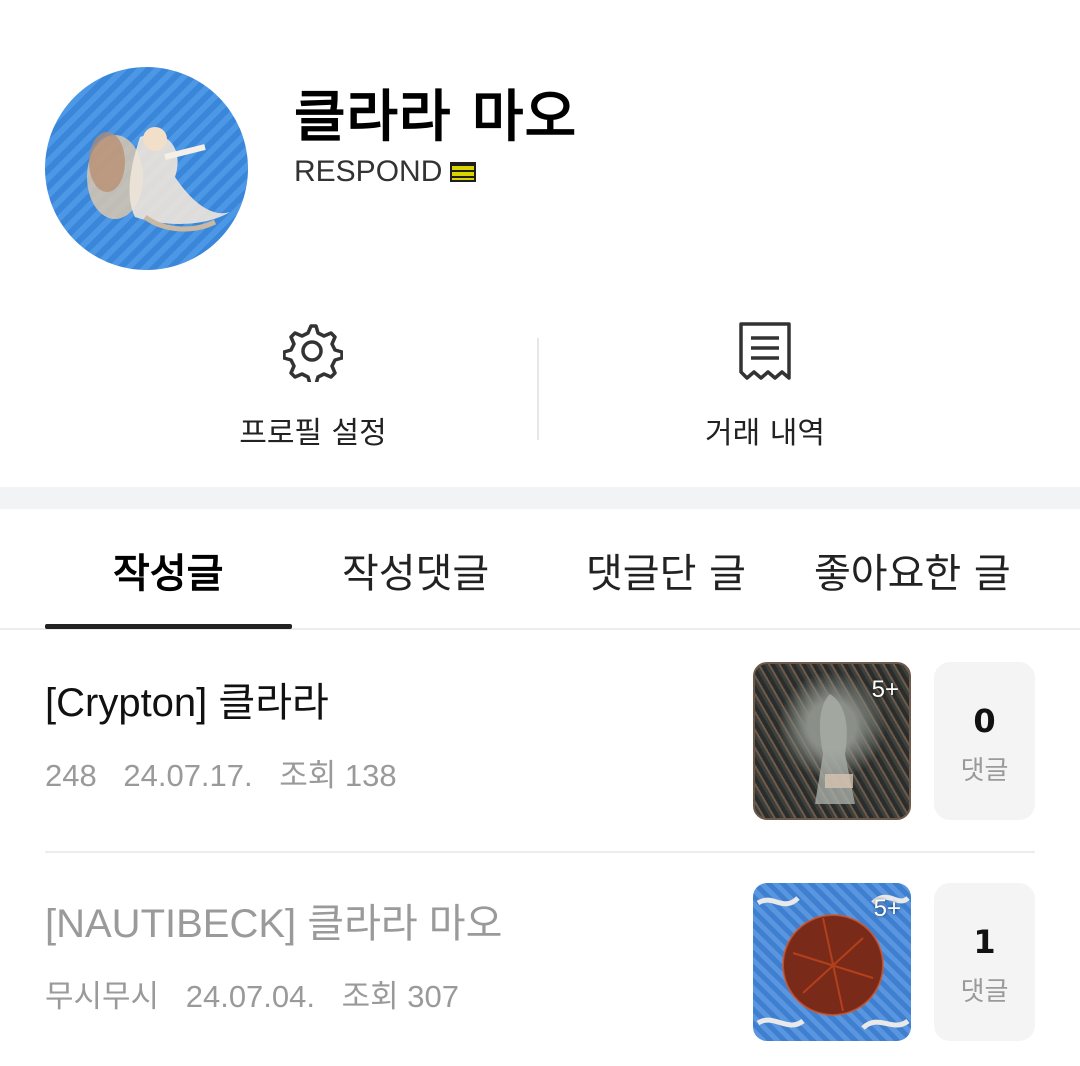  What do you see at coordinates (415, 570) in the screenshot?
I see `tab-my-comments: 작성댓글` at bounding box center [415, 570].